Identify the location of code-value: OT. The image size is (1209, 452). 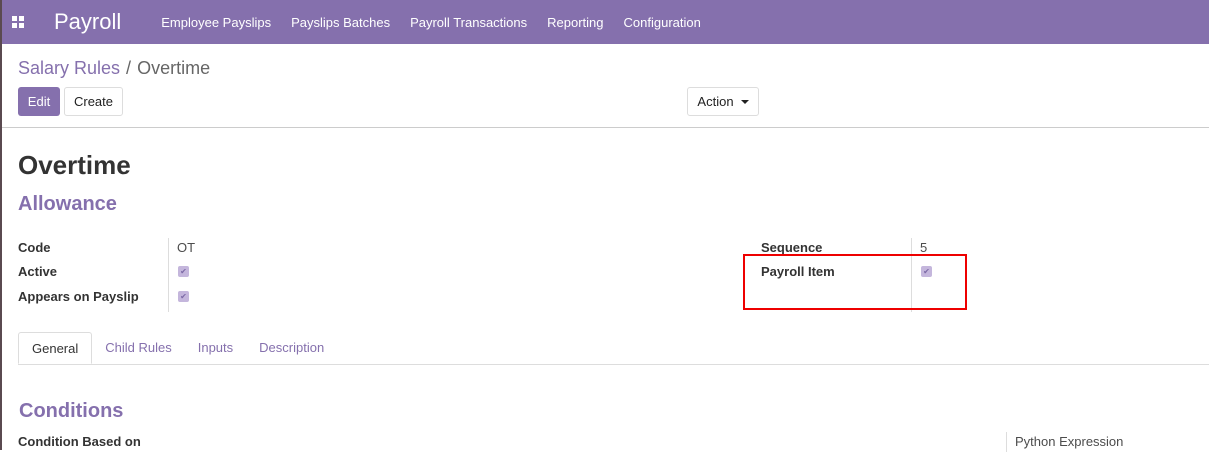
(186, 247).